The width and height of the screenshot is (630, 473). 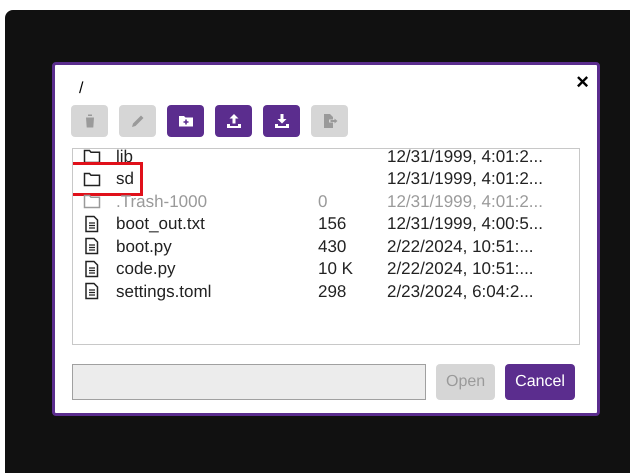 What do you see at coordinates (160, 223) in the screenshot?
I see `file-name: boot_out.txt` at bounding box center [160, 223].